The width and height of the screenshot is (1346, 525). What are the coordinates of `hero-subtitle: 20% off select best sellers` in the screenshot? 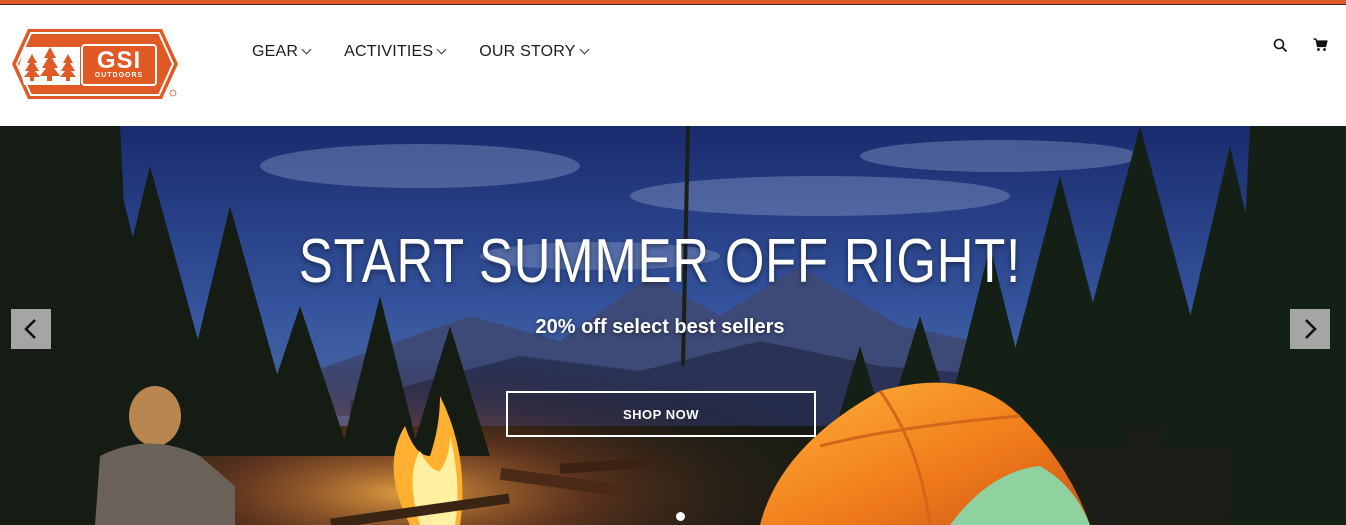 It's located at (660, 327).